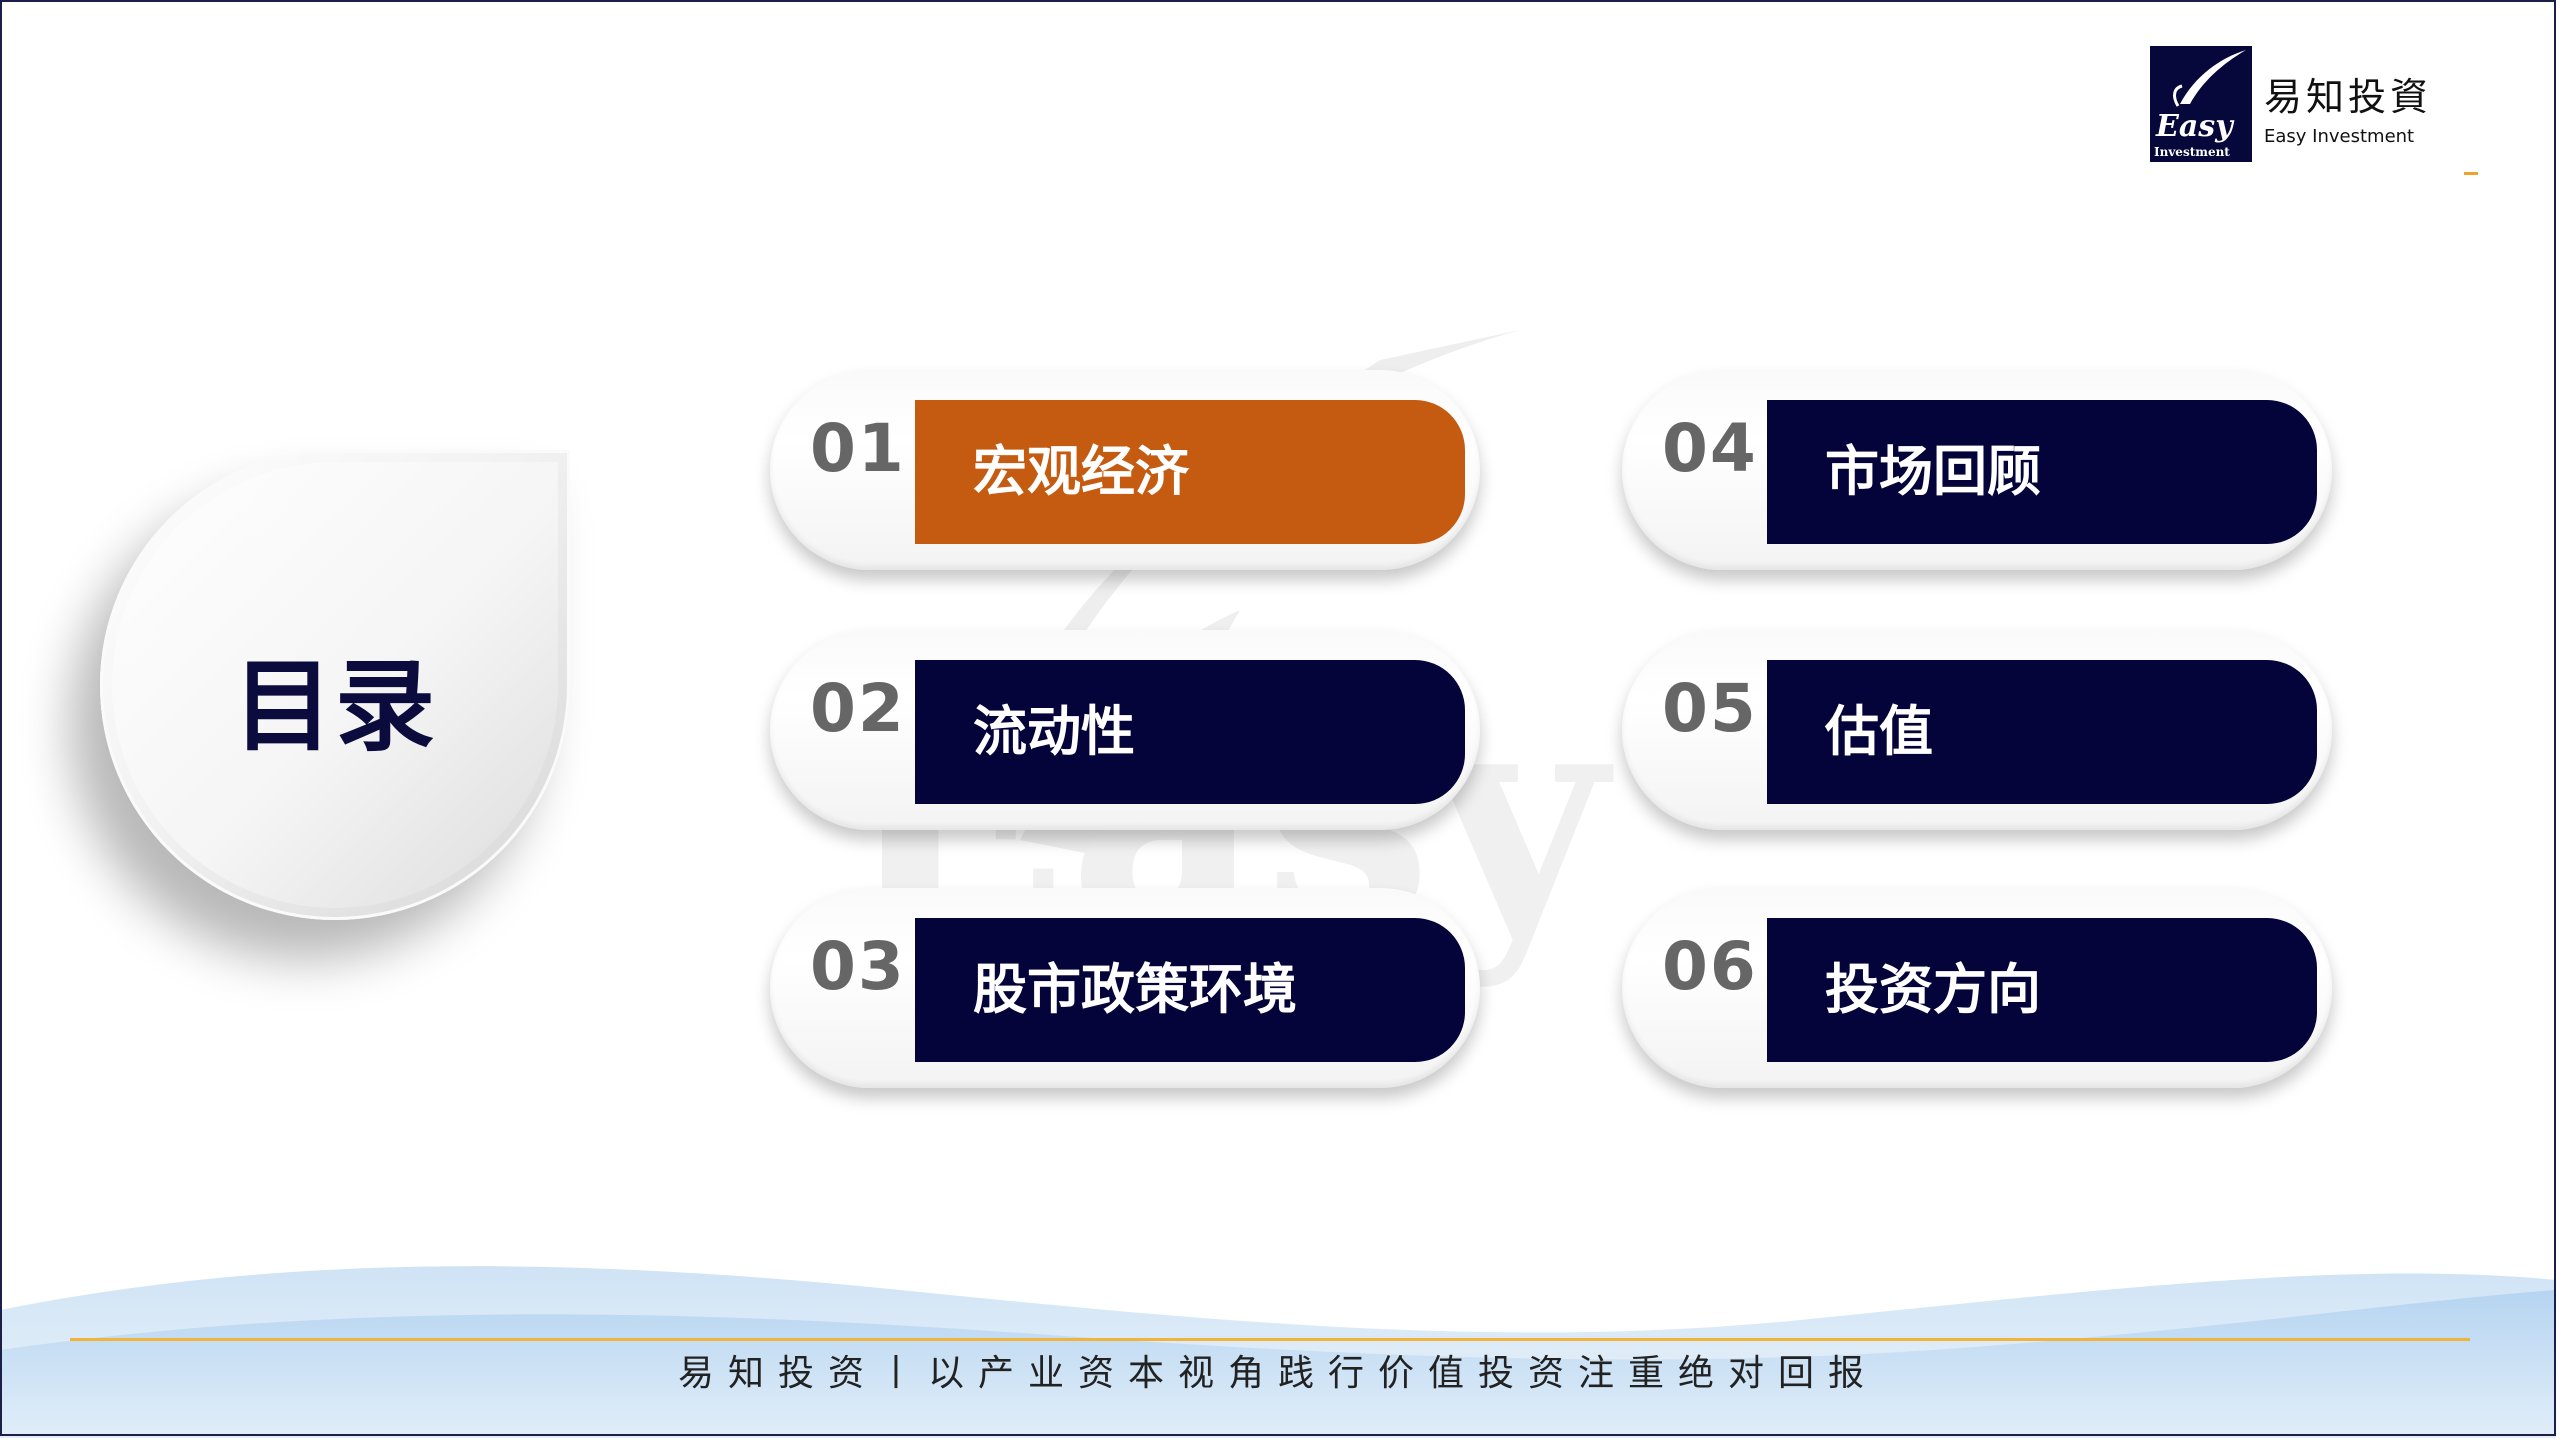 The image size is (2560, 1440). Describe the element at coordinates (2042, 732) in the screenshot. I see `menu-item-bar: 估值` at that location.